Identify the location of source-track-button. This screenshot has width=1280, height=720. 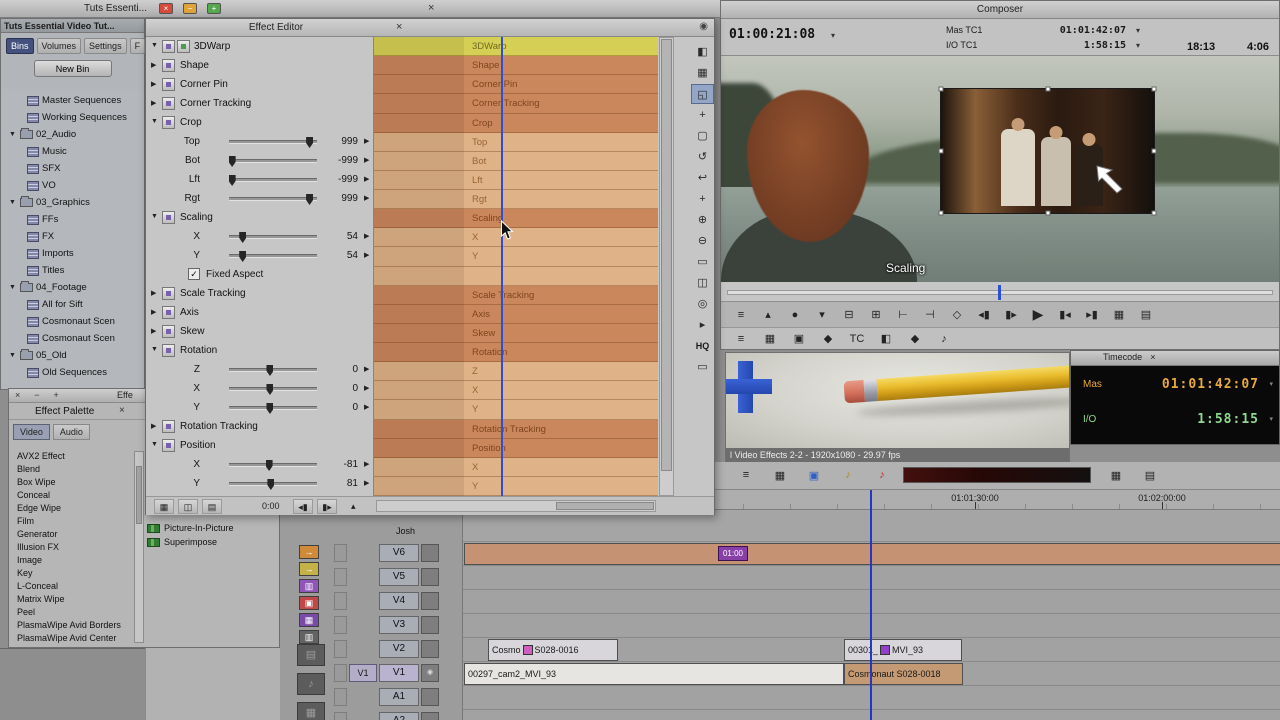
(363, 601).